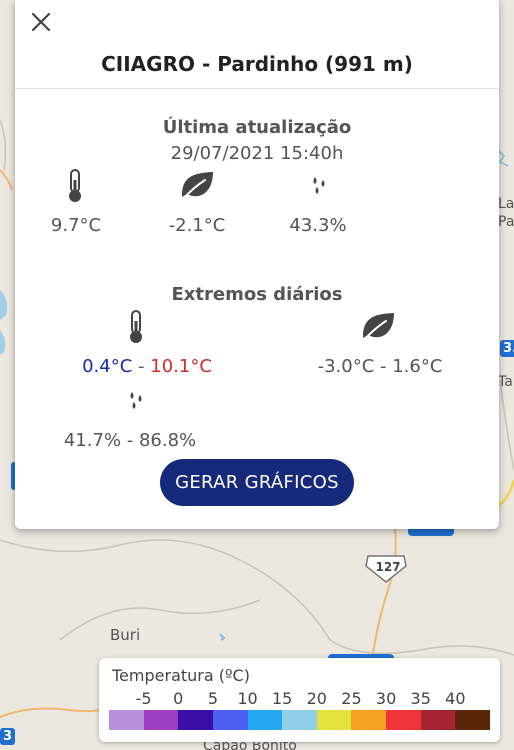  Describe the element at coordinates (380, 366) in the screenshot. I see `dew-point-range: -3.0°C - 1.6°C` at that location.